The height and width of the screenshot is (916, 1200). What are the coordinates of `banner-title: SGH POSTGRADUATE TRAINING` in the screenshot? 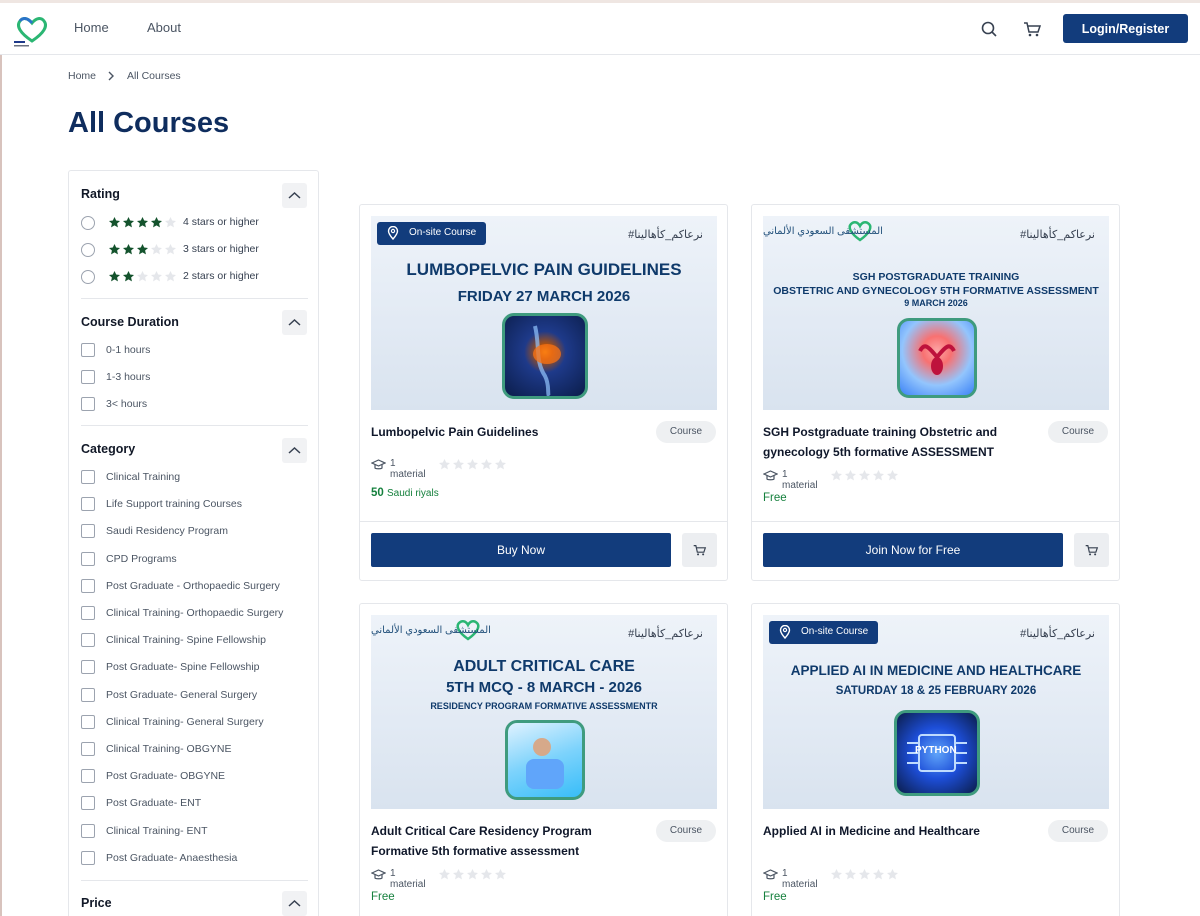 It's located at (936, 277).